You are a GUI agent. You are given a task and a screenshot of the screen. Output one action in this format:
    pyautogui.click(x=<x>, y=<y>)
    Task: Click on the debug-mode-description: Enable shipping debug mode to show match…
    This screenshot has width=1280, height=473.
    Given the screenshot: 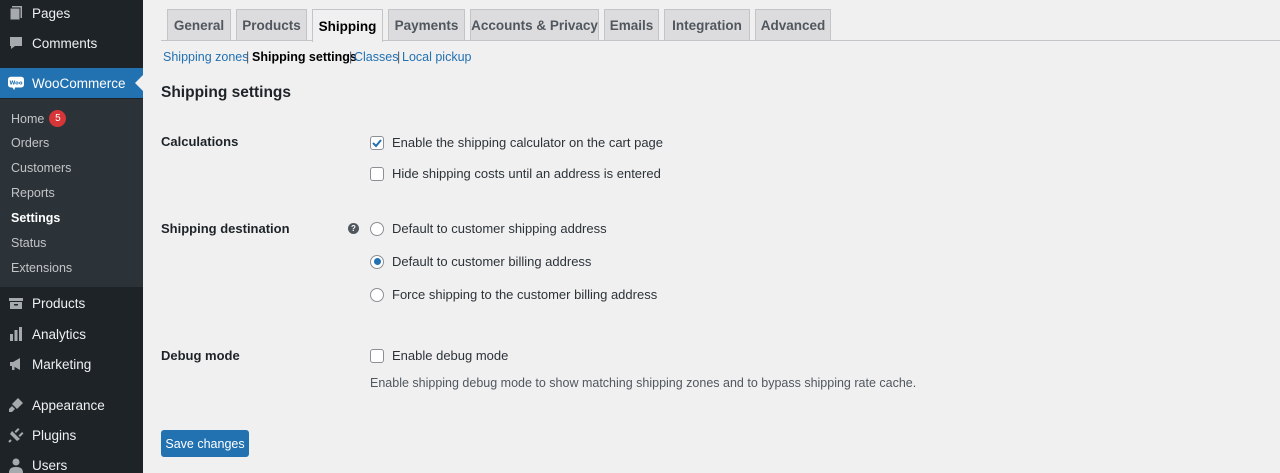 What is the action you would take?
    pyautogui.click(x=643, y=383)
    